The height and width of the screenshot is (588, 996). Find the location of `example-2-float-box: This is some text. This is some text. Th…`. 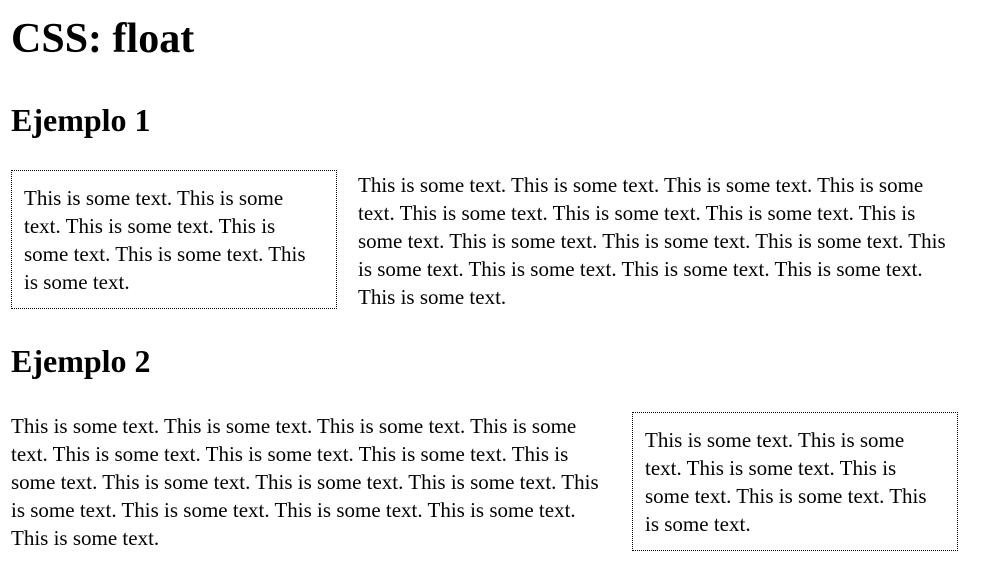

example-2-float-box: This is some text. This is some text. Th… is located at coordinates (795, 481).